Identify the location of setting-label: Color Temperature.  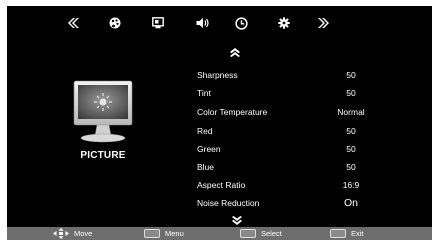
(232, 112).